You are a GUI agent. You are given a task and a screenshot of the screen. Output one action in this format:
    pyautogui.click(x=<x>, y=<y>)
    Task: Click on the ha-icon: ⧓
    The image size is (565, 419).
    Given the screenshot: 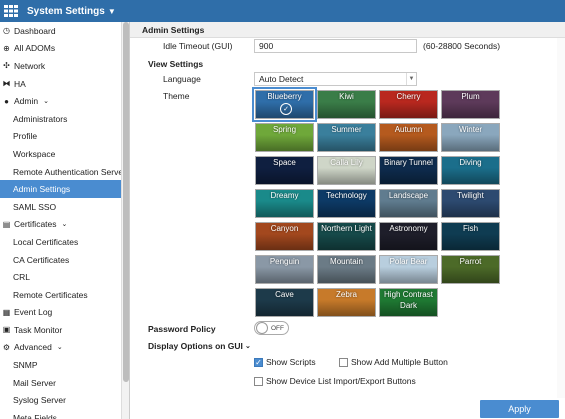 What is the action you would take?
    pyautogui.click(x=6, y=84)
    